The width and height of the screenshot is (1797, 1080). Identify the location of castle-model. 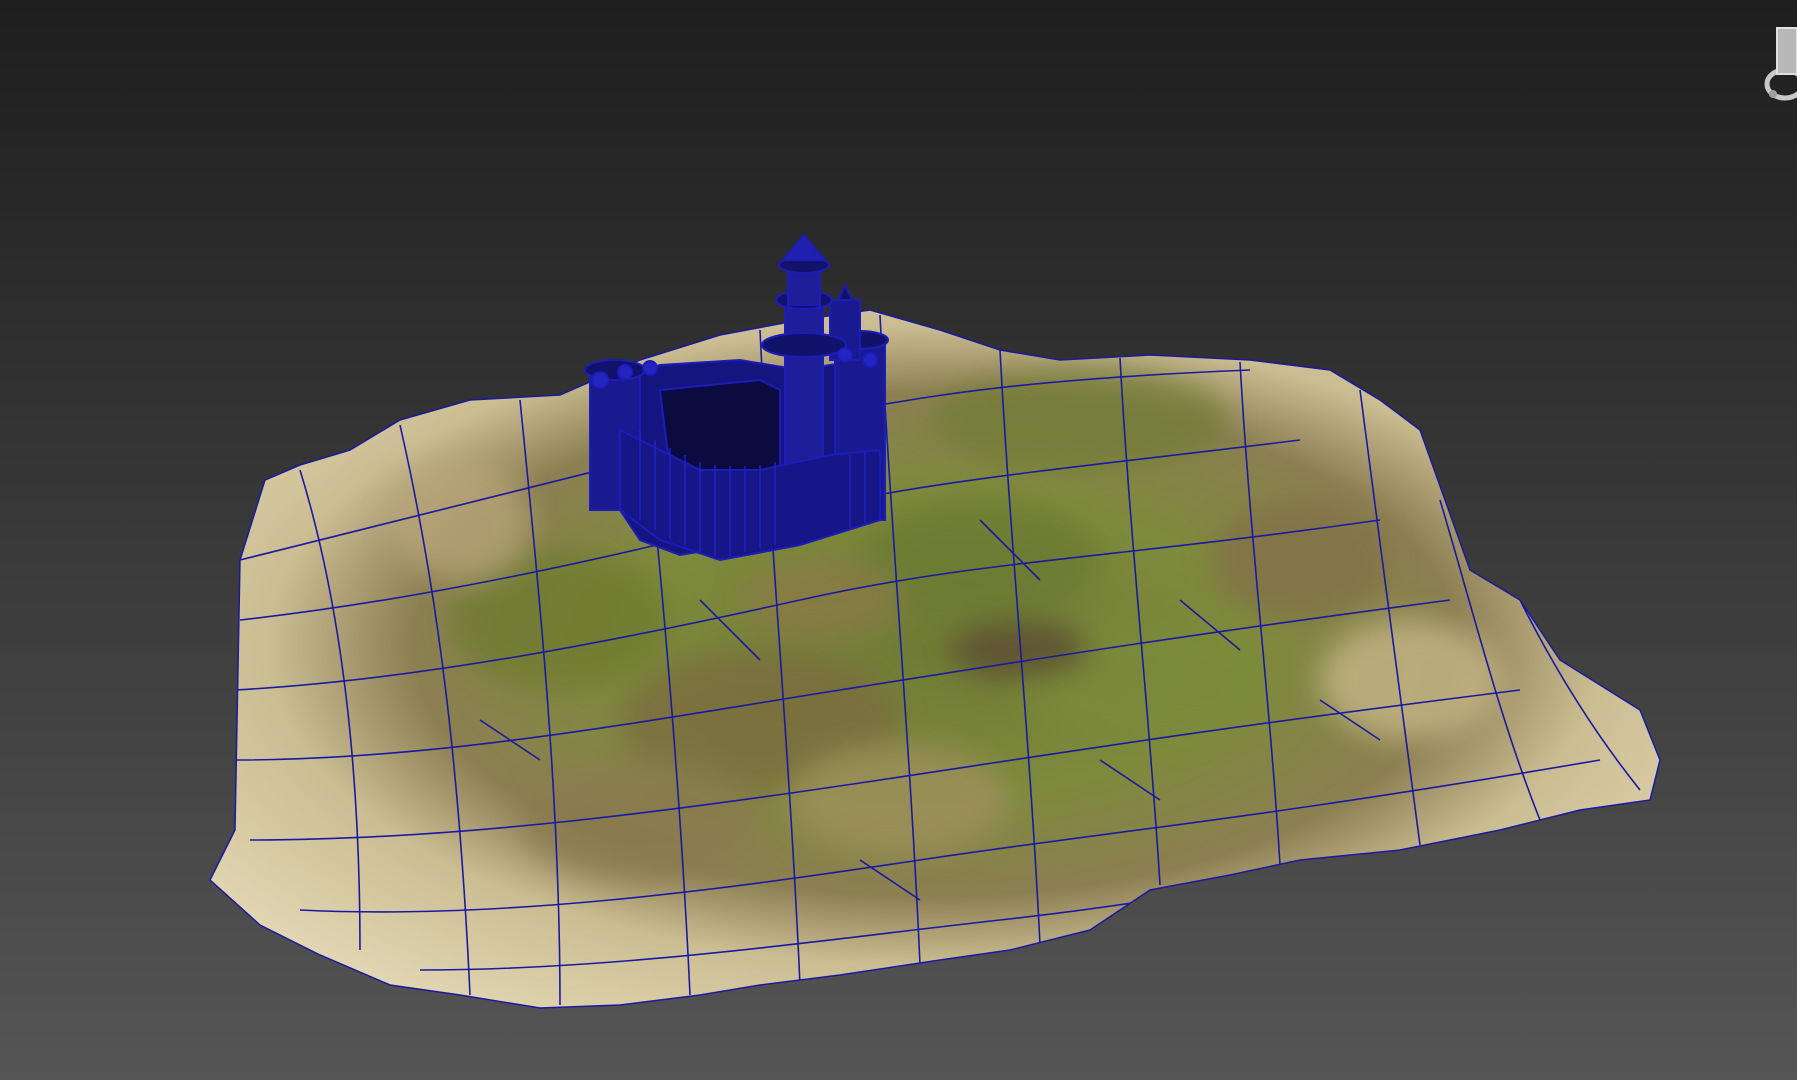
(736, 397).